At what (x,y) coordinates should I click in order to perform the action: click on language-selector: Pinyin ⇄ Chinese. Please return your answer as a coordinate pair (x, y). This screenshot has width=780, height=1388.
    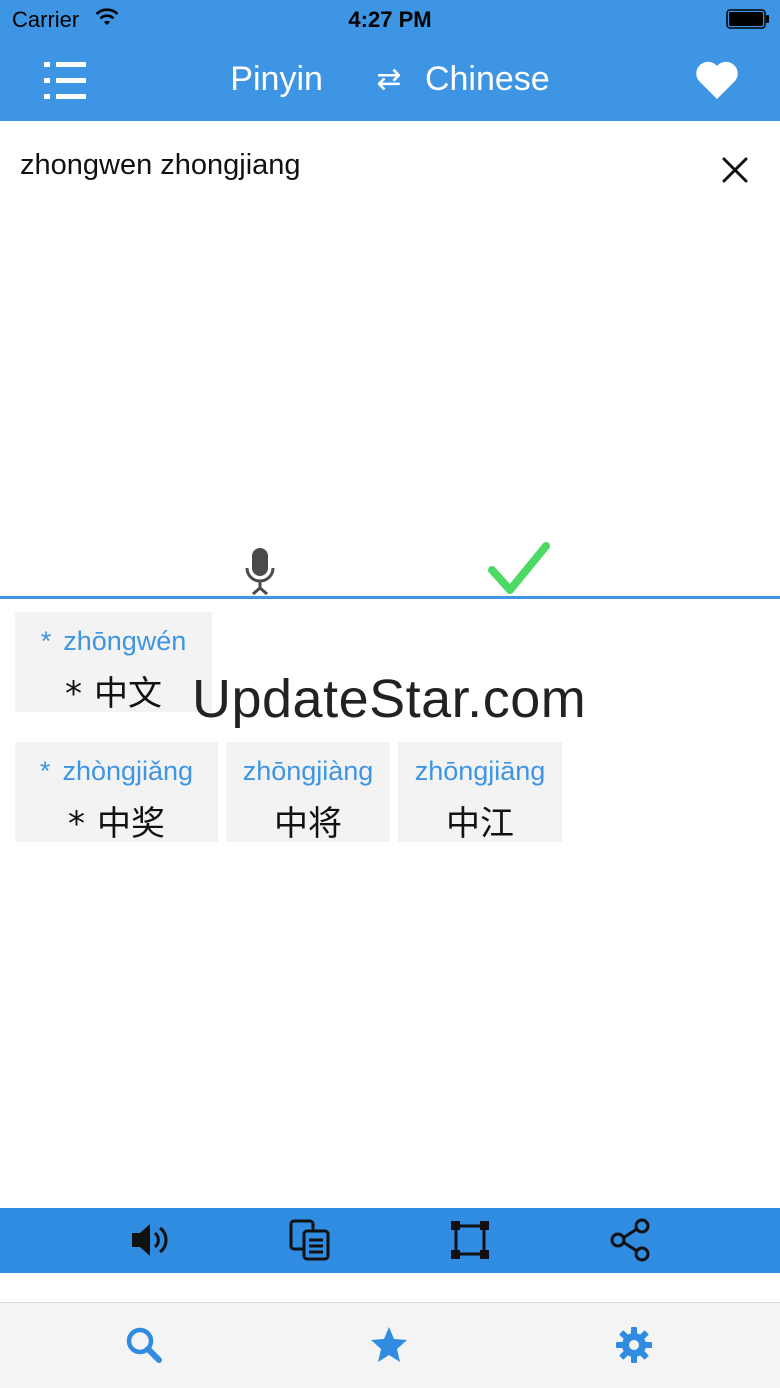
    Looking at the image, I should click on (390, 78).